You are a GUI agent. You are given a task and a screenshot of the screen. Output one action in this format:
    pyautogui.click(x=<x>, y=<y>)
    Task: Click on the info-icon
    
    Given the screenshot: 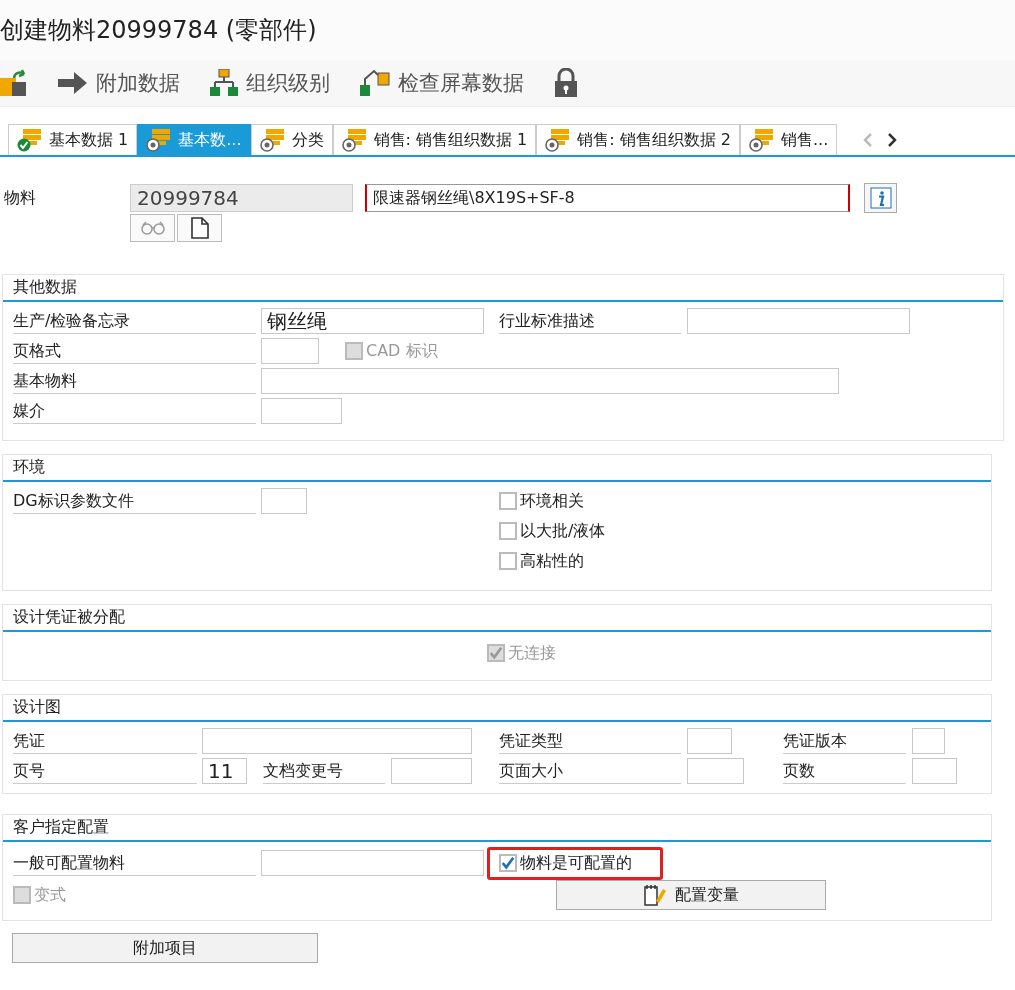 What is the action you would take?
    pyautogui.click(x=880, y=198)
    